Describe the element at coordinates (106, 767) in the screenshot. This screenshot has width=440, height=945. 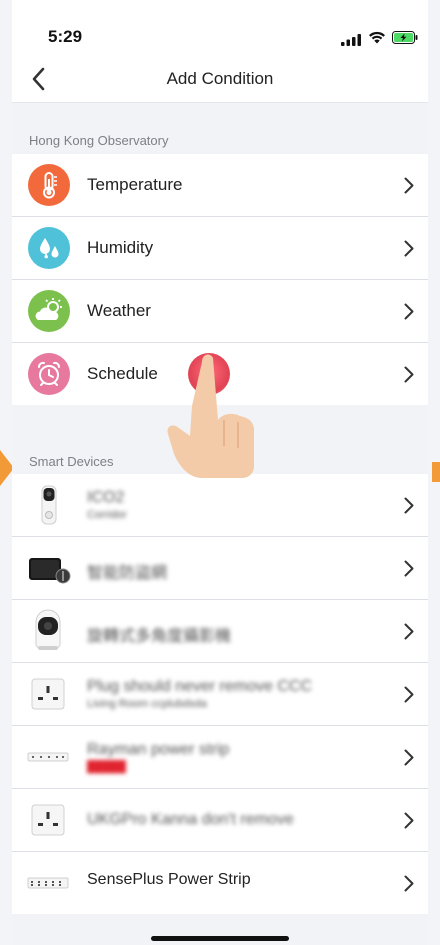
I see `device-subtitle: █████` at that location.